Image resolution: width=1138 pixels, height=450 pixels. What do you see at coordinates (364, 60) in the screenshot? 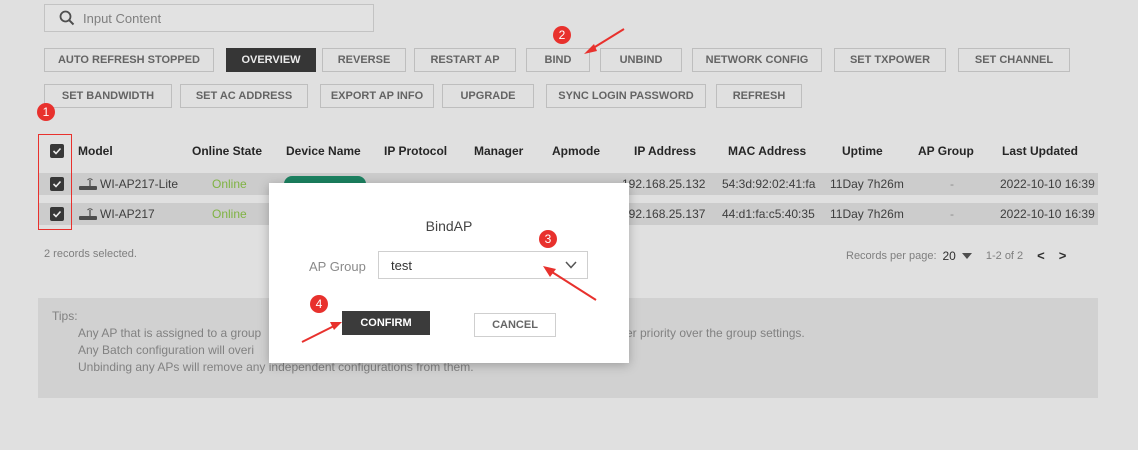
I see `reverse-button: REVERSE` at bounding box center [364, 60].